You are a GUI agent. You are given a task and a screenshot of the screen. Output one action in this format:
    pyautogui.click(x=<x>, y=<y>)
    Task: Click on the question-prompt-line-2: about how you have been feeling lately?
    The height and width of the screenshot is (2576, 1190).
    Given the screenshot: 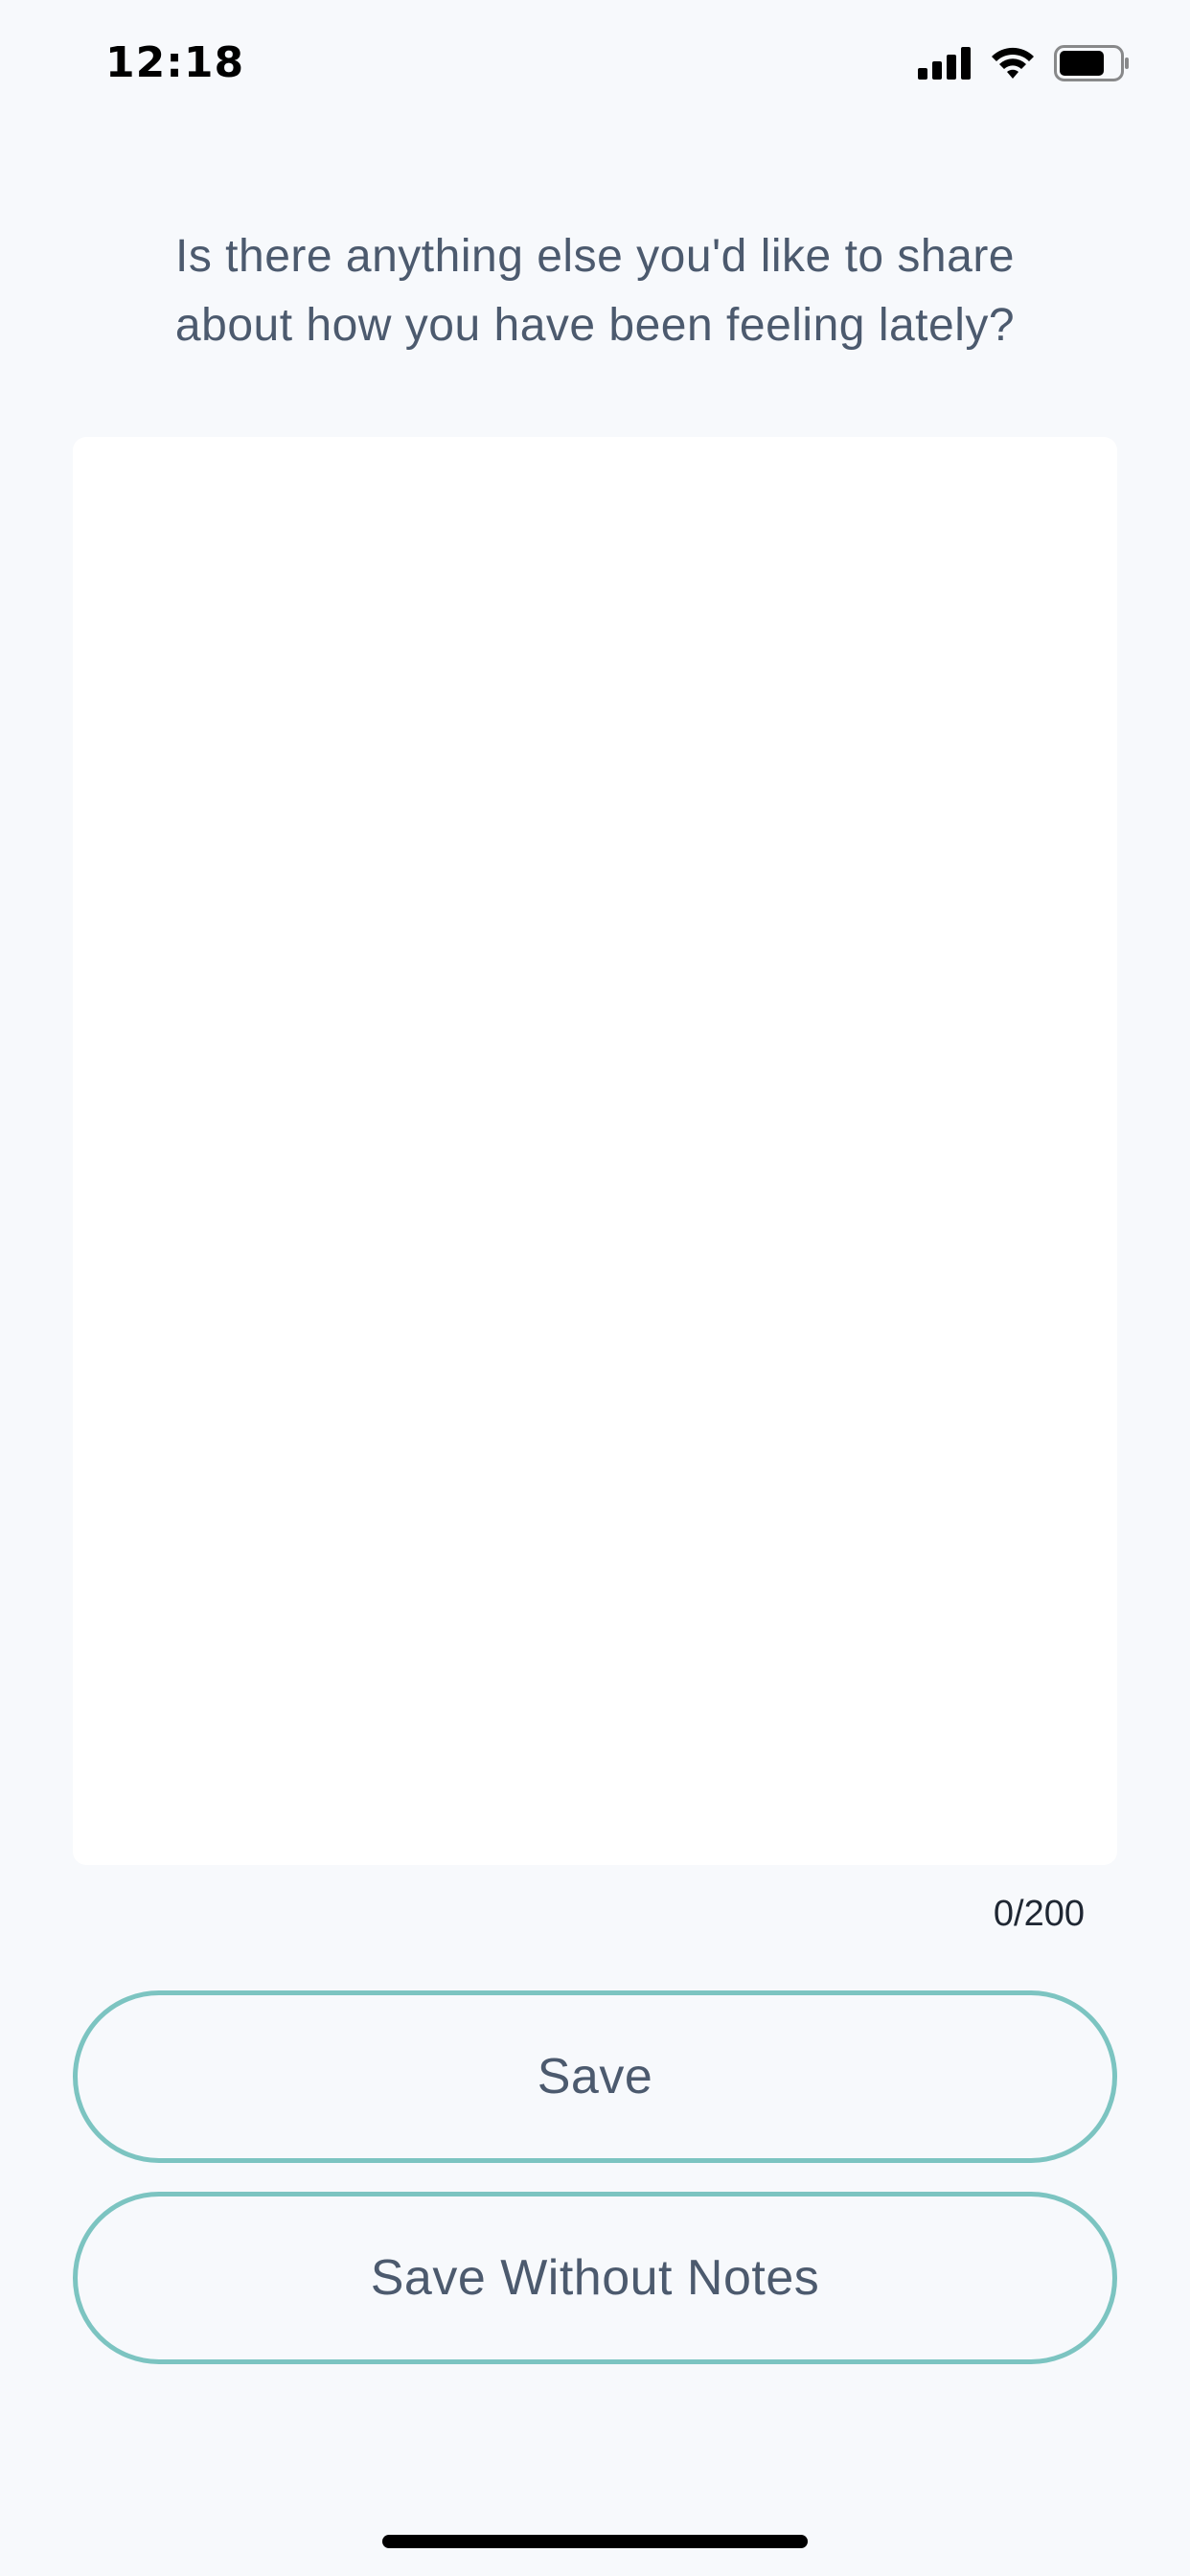 What is the action you would take?
    pyautogui.click(x=595, y=325)
    